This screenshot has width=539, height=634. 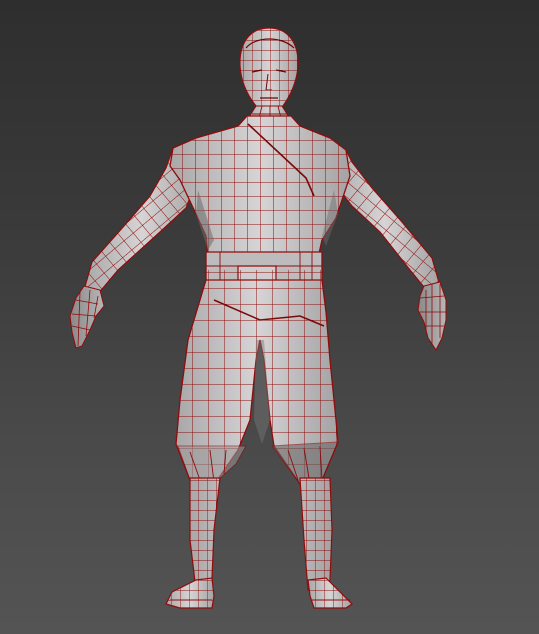 I want to click on model-torso, so click(x=260, y=190).